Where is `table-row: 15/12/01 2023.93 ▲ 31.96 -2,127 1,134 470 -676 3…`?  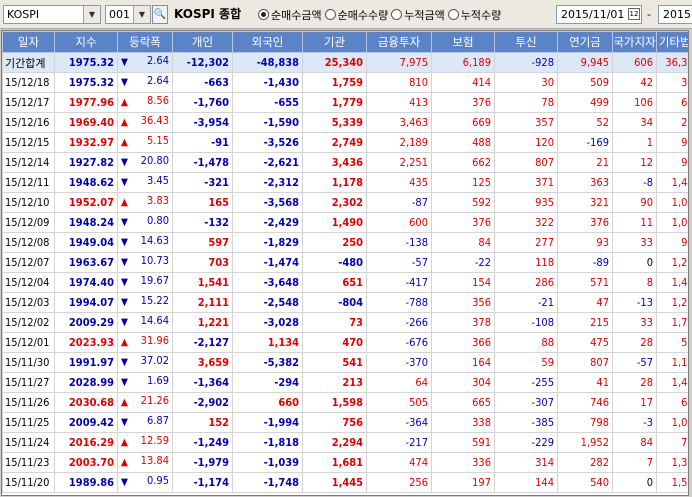 table-row: 15/12/01 2023.93 ▲ 31.96 -2,127 1,134 470 -676 3… is located at coordinates (345, 342).